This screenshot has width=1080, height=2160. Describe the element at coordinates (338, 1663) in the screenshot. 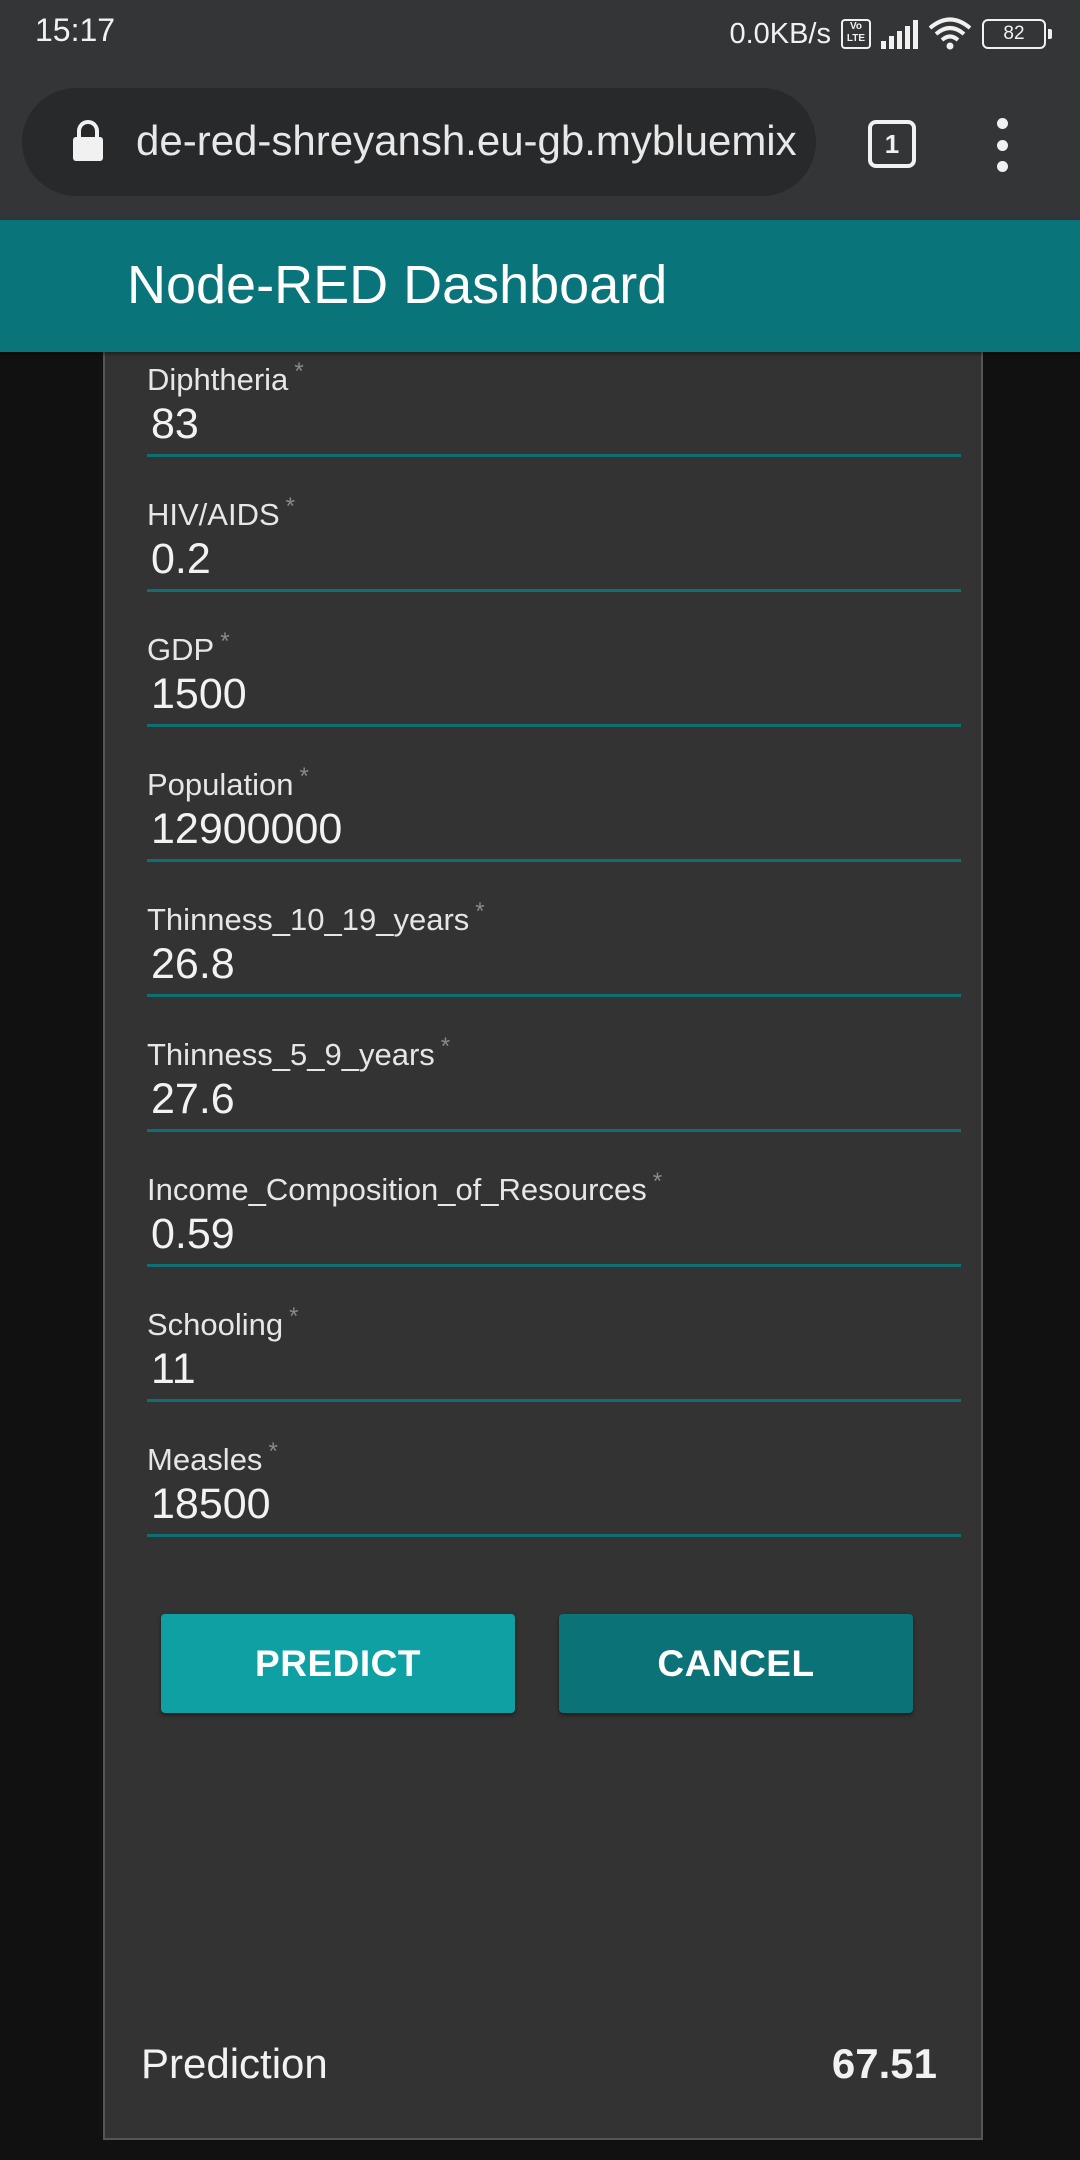

I see `predict-button: PREDICT` at that location.